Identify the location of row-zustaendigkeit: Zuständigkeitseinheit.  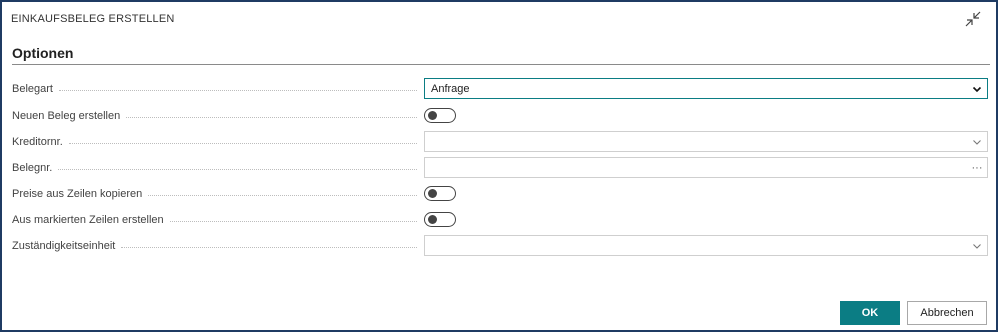
(500, 246).